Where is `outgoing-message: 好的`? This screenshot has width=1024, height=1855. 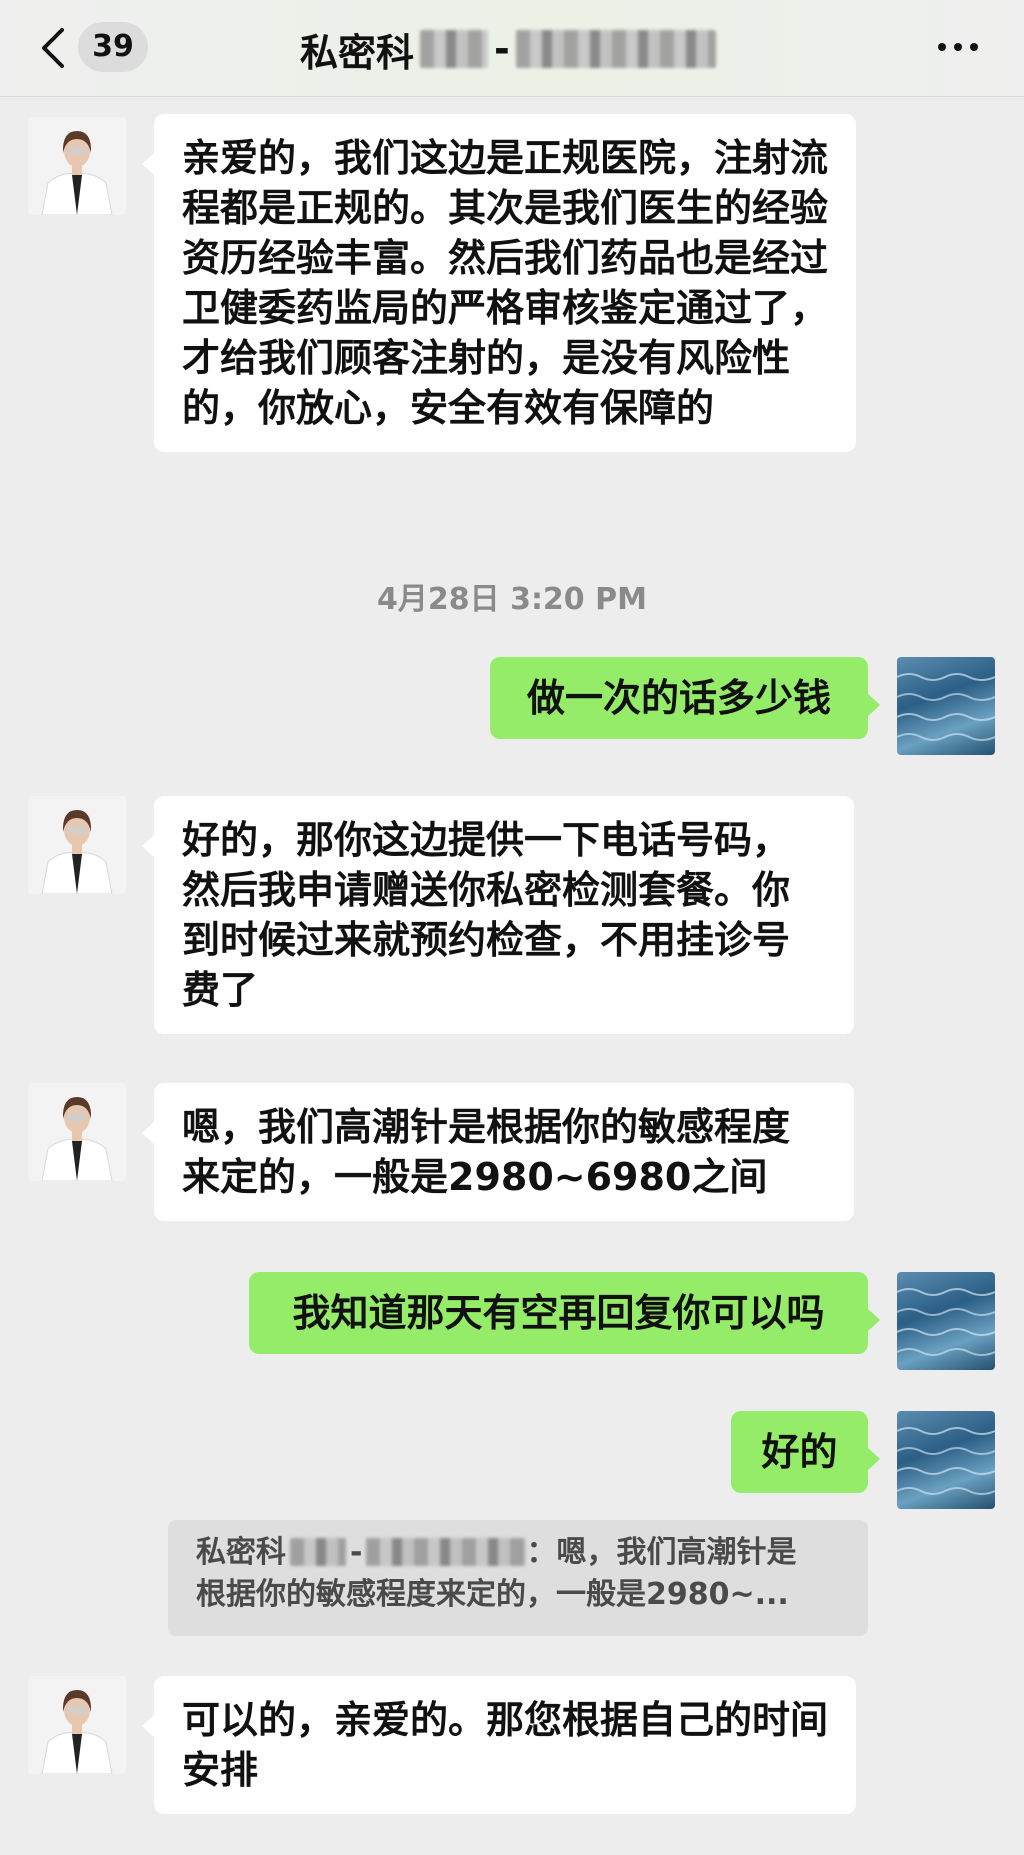
outgoing-message: 好的 is located at coordinates (805, 1452).